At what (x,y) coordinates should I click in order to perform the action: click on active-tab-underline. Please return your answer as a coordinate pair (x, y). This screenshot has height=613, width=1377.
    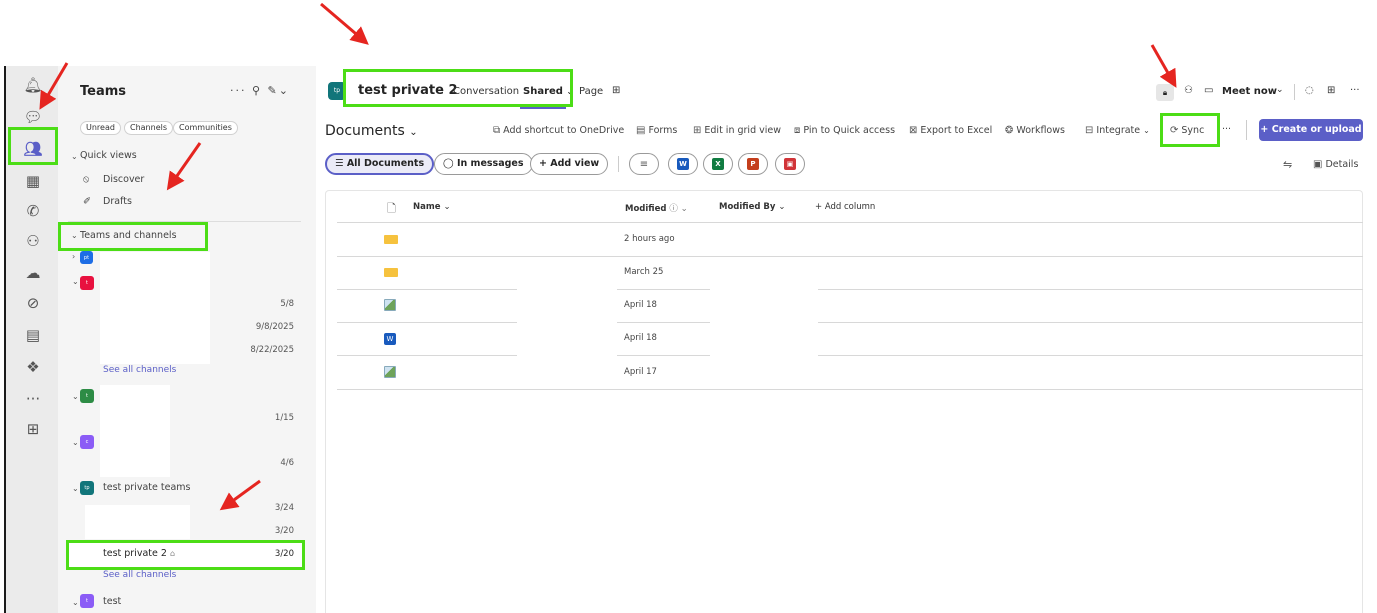
    Looking at the image, I should click on (543, 108).